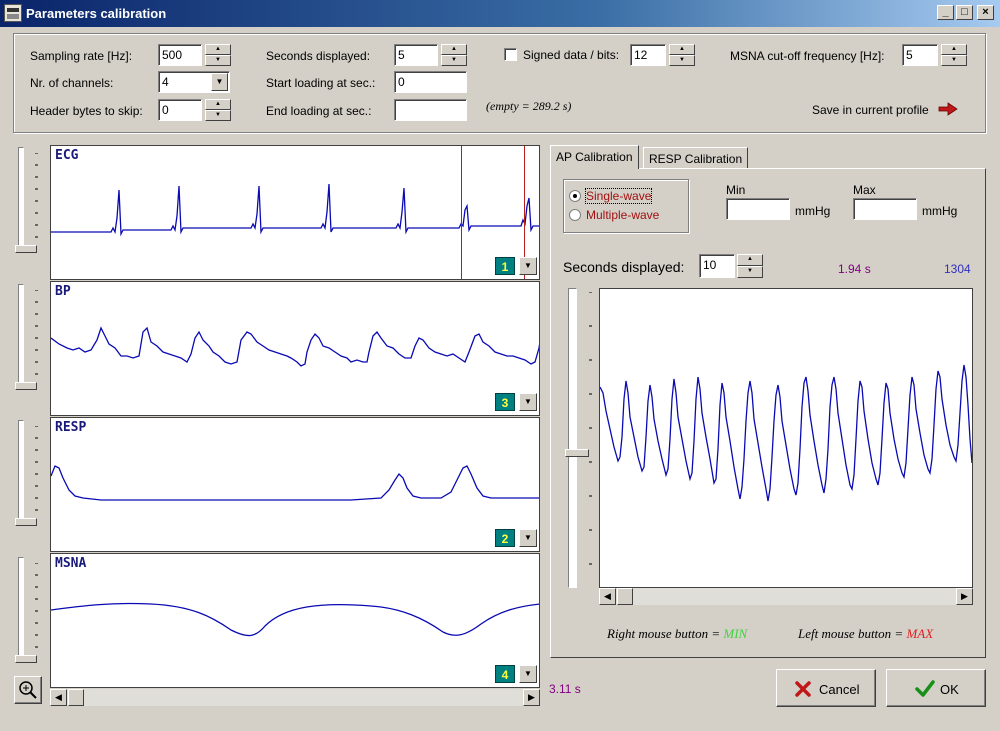  Describe the element at coordinates (500, 13) in the screenshot. I see `title-bar: Parameters calibration _ □ ×` at that location.